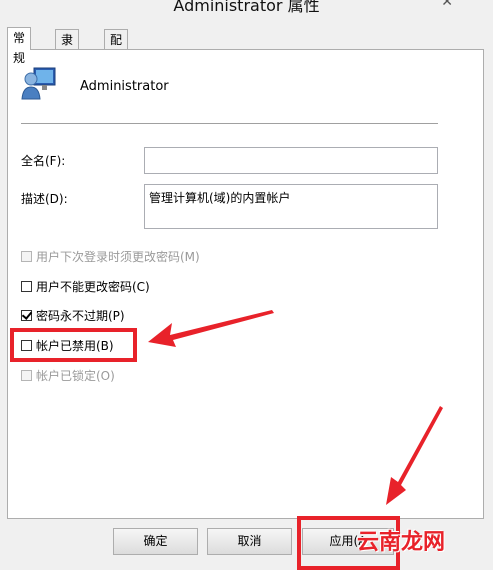 Image resolution: width=493 pixels, height=570 pixels. I want to click on arrow-left-icon, so click(211, 328).